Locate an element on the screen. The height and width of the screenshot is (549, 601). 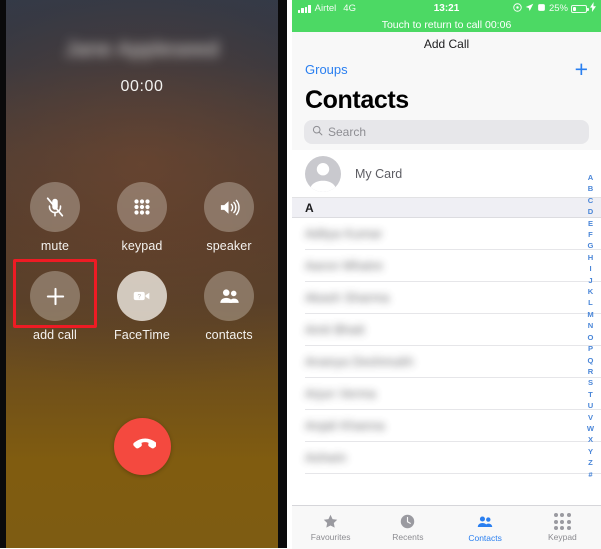
caller-name: Jane Appleseed is located at coordinates (142, 49).